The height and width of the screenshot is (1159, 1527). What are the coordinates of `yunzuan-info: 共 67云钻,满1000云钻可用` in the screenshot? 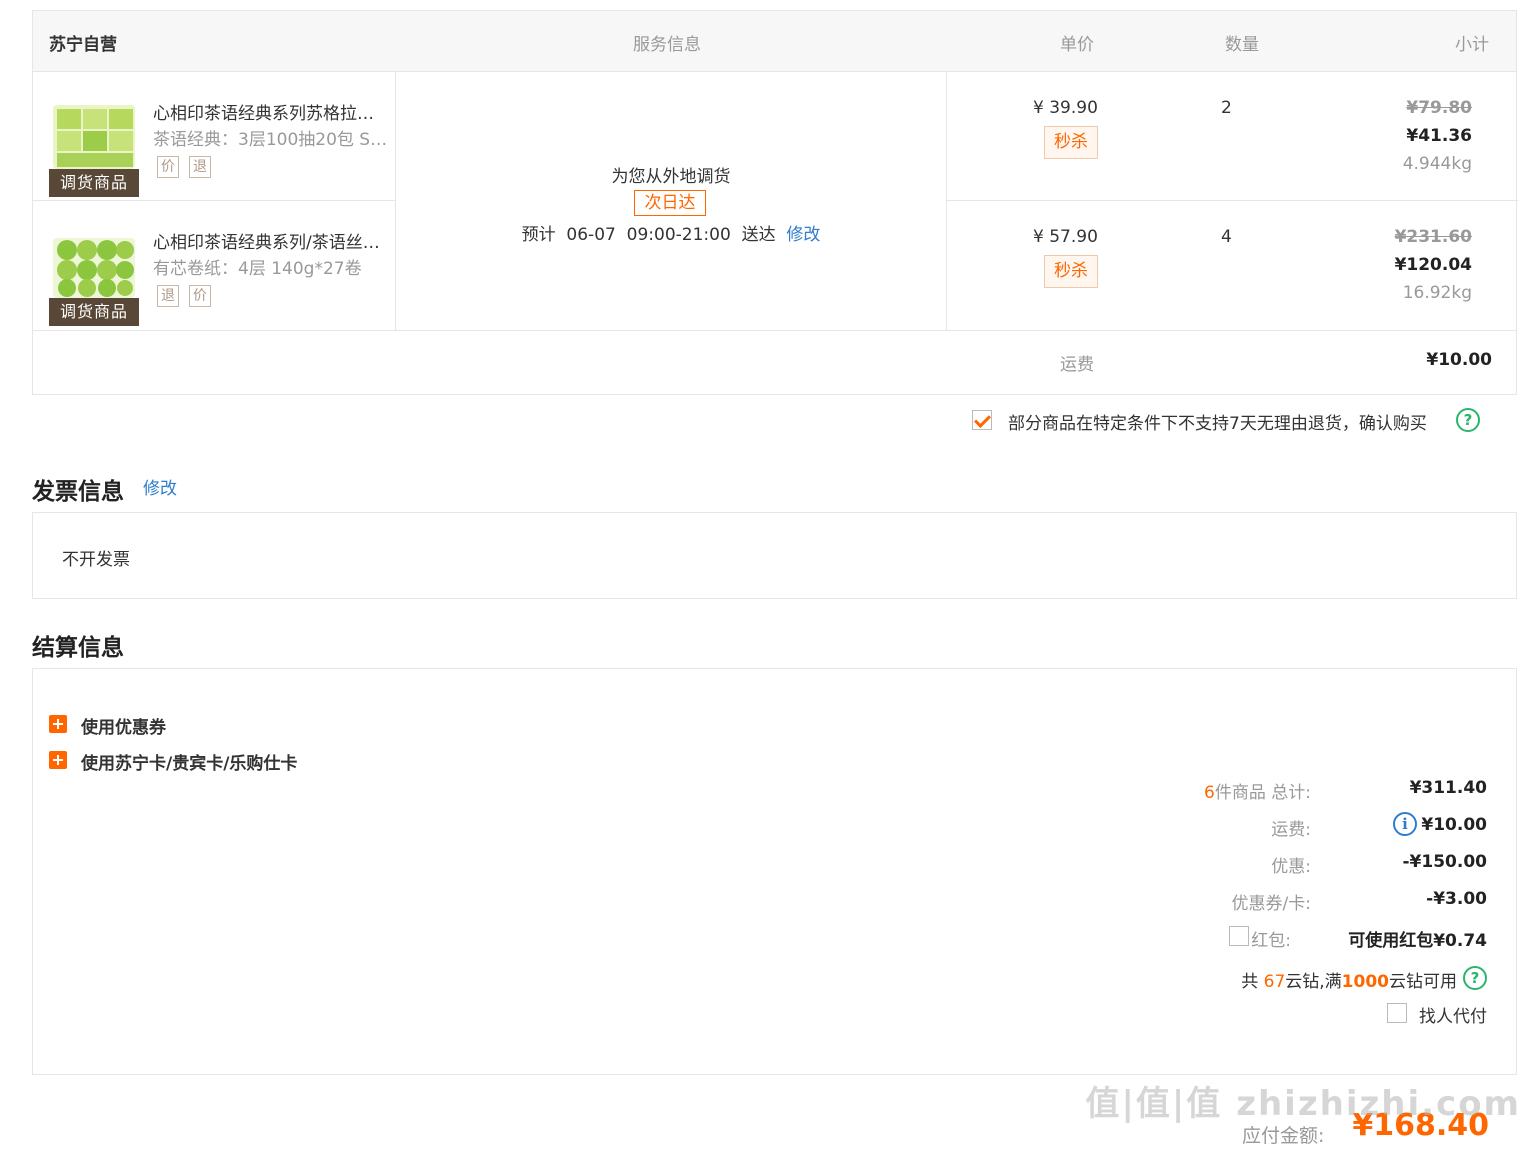 It's located at (1349, 979).